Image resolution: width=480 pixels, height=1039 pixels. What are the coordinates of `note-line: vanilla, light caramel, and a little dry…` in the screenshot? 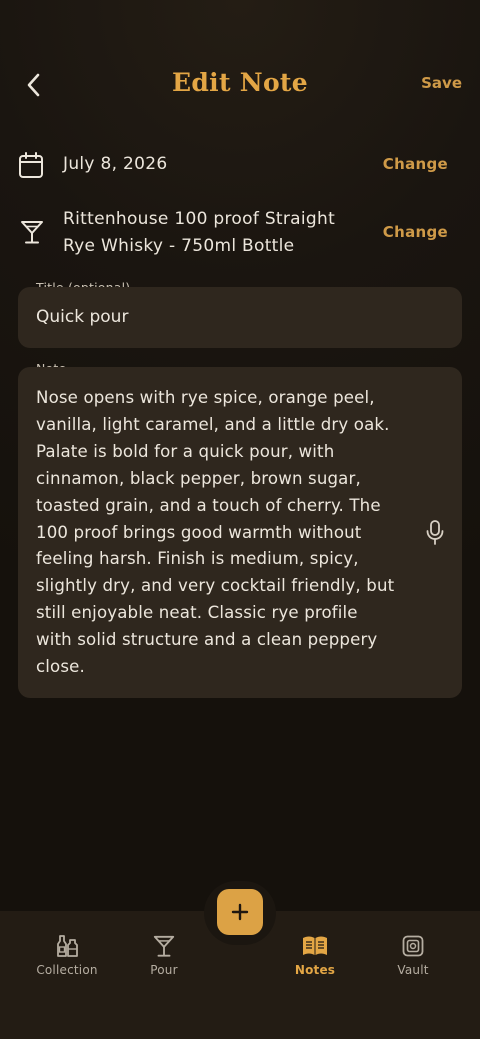 It's located at (213, 424).